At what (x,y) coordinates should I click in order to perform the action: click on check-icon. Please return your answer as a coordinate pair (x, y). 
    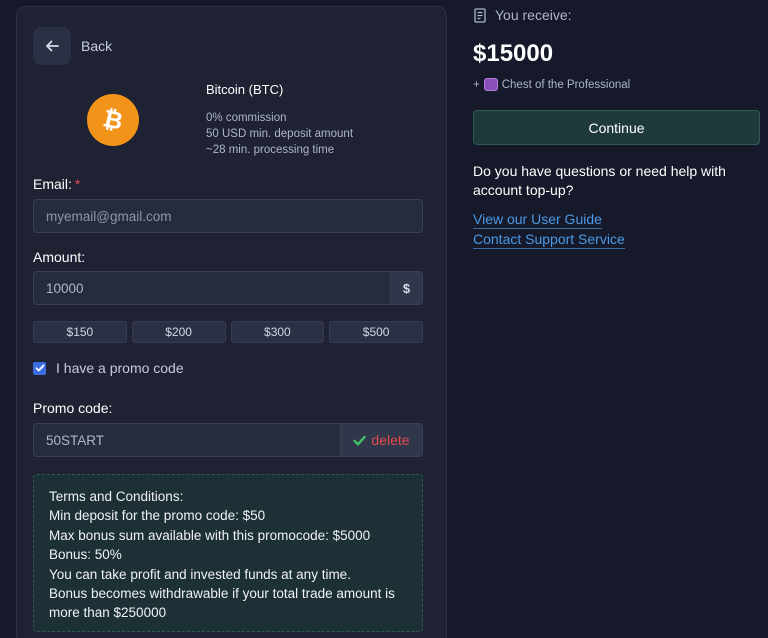
    Looking at the image, I should click on (360, 440).